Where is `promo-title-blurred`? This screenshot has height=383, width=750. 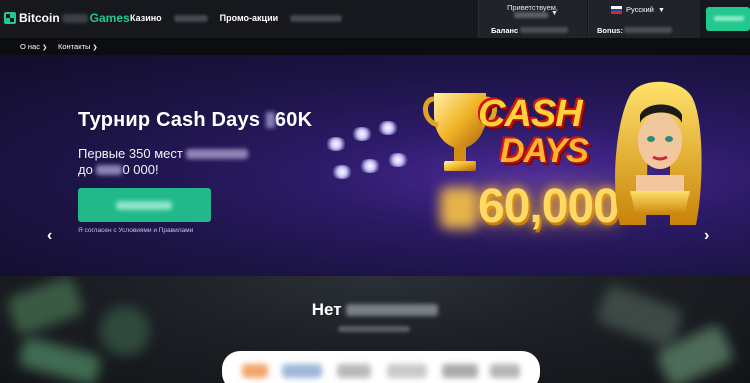 promo-title-blurred is located at coordinates (270, 120).